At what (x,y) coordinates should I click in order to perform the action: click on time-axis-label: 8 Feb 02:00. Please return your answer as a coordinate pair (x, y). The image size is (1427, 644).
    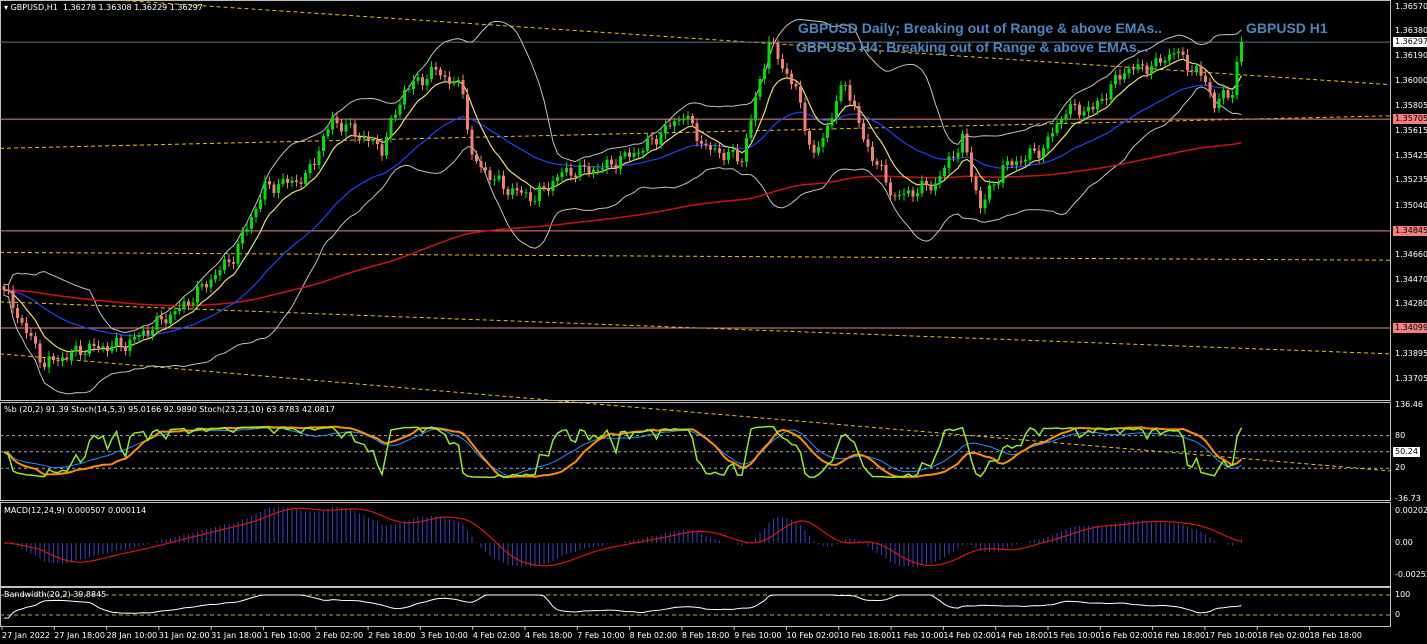
    Looking at the image, I should click on (653, 635).